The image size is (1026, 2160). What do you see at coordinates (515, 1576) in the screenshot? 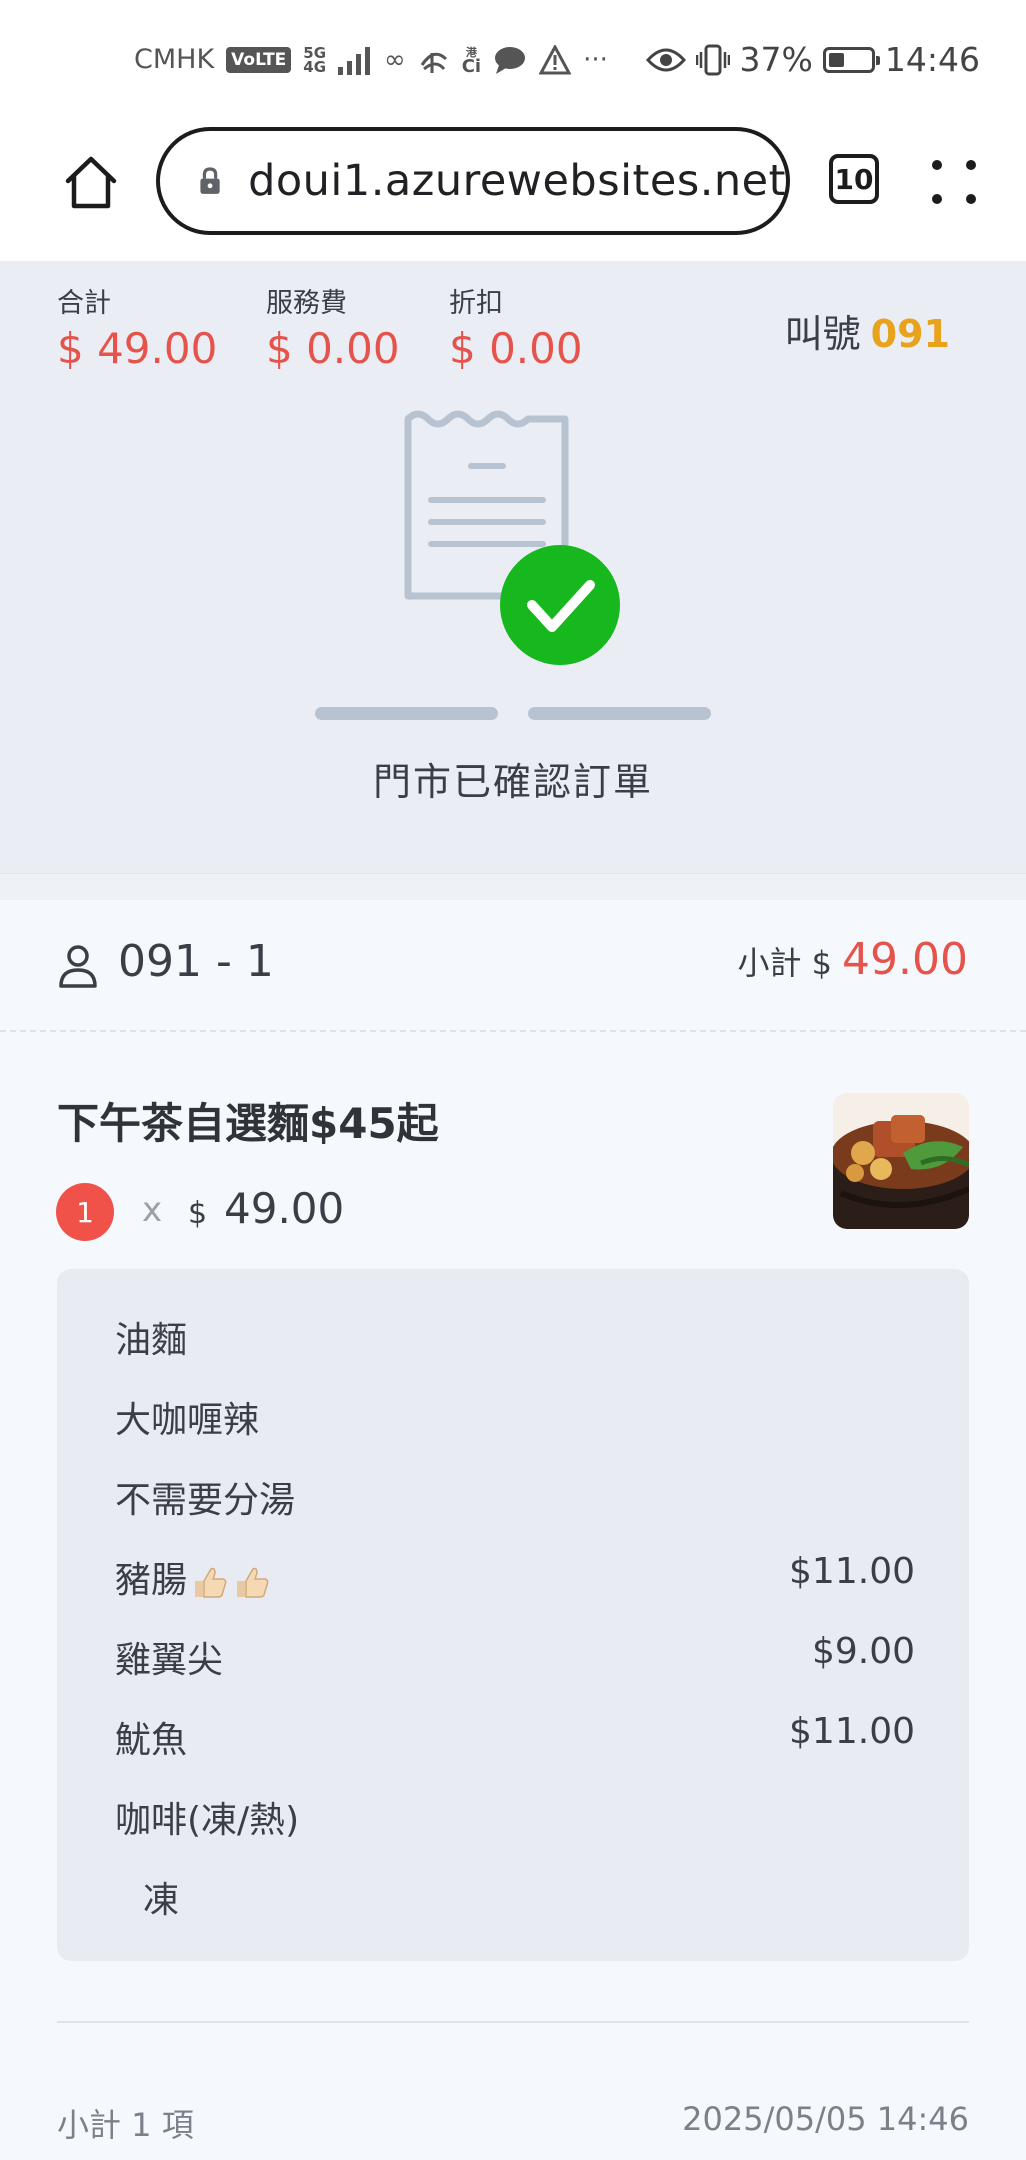
I see `option-row: 豬腸 $11.00` at bounding box center [515, 1576].